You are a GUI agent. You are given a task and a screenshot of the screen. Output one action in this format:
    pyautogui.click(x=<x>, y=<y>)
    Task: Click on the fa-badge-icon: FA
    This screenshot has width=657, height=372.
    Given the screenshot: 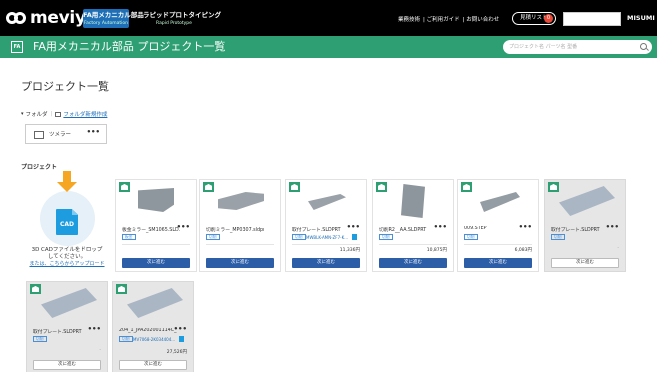 What is the action you would take?
    pyautogui.click(x=17, y=47)
    